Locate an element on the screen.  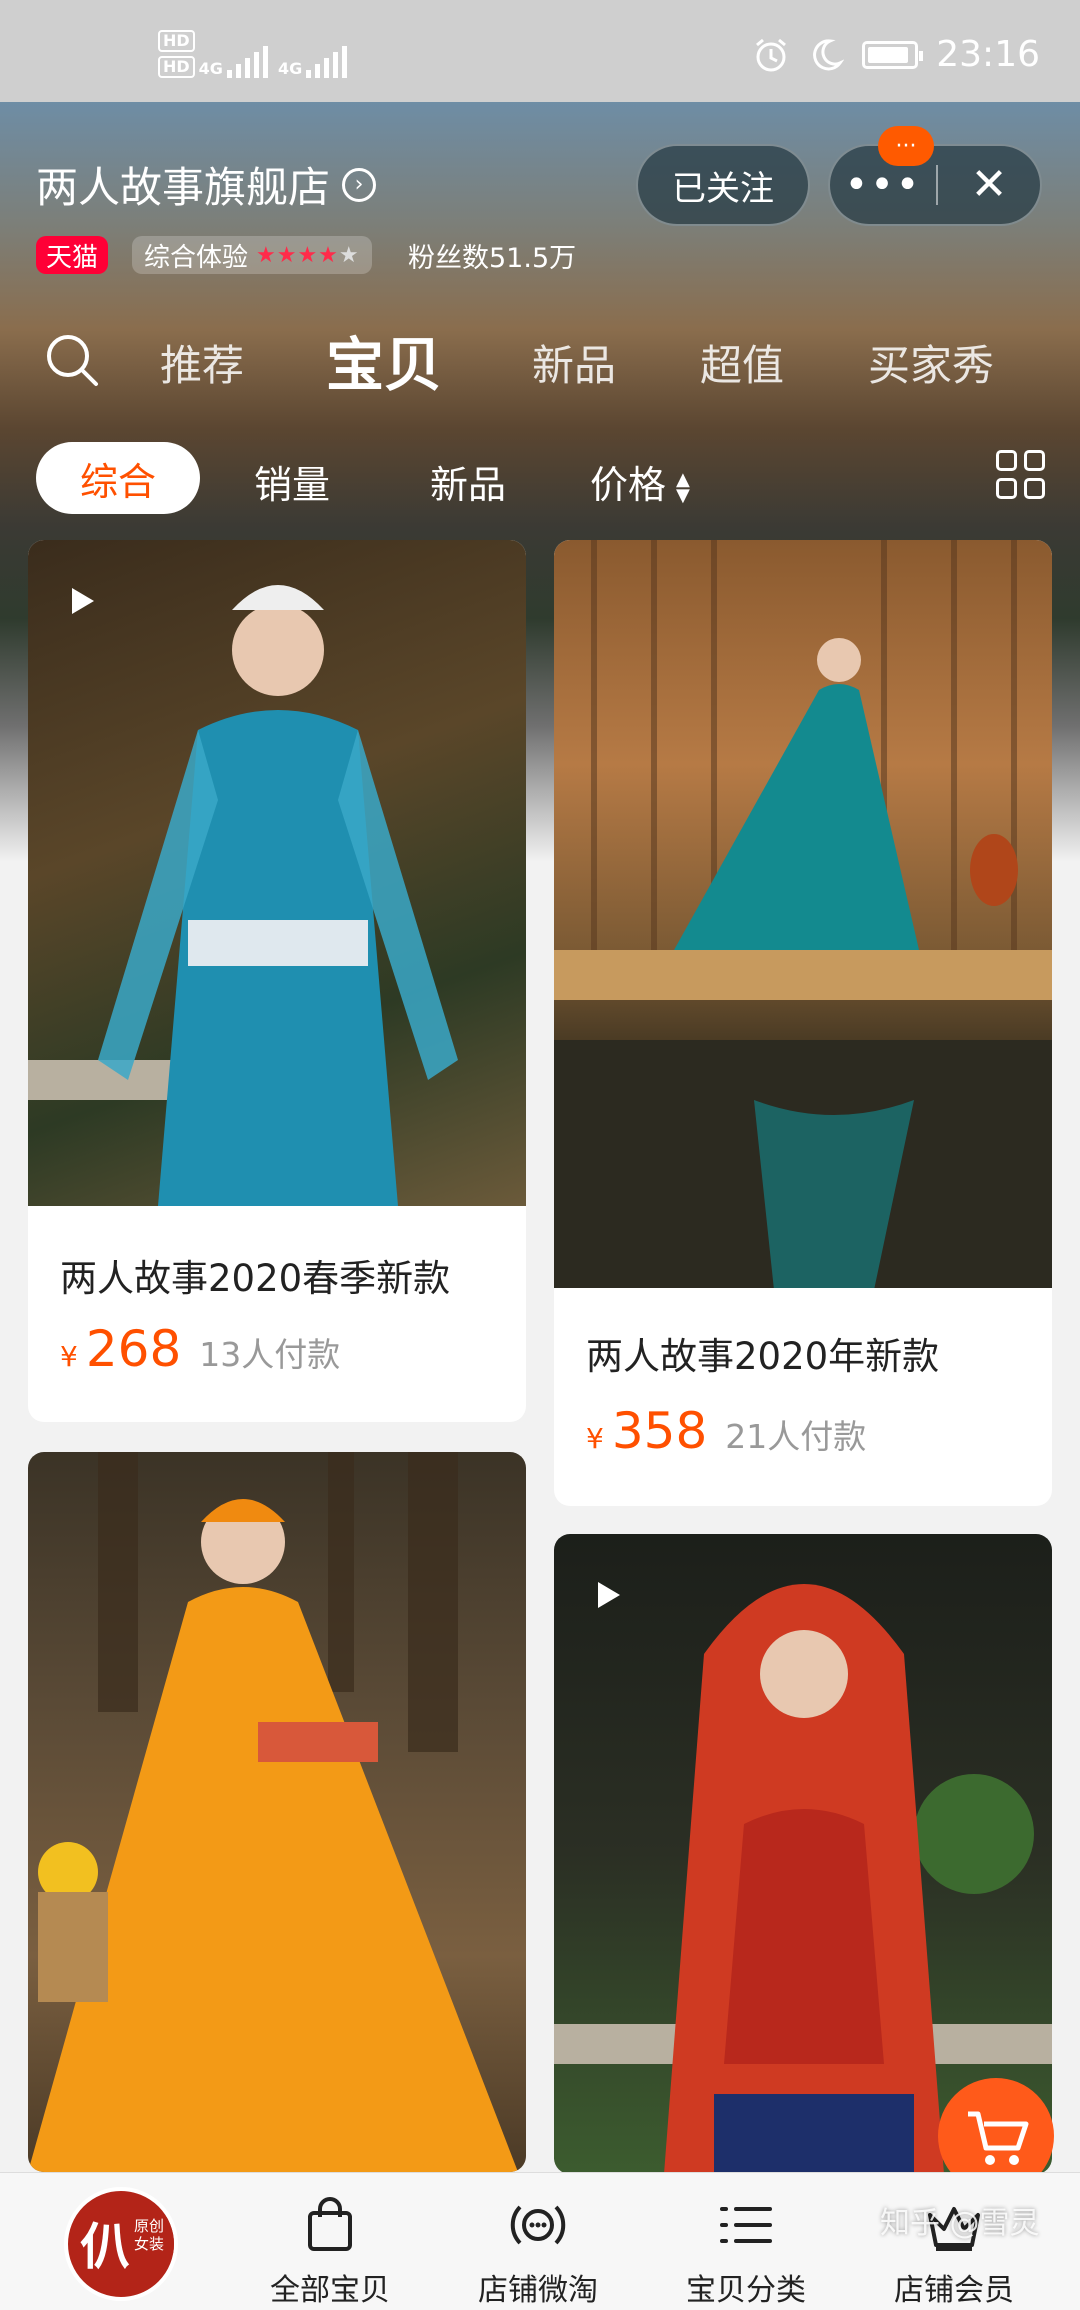
experience-rating: 综合体验 ★★★★★ is located at coordinates (252, 255).